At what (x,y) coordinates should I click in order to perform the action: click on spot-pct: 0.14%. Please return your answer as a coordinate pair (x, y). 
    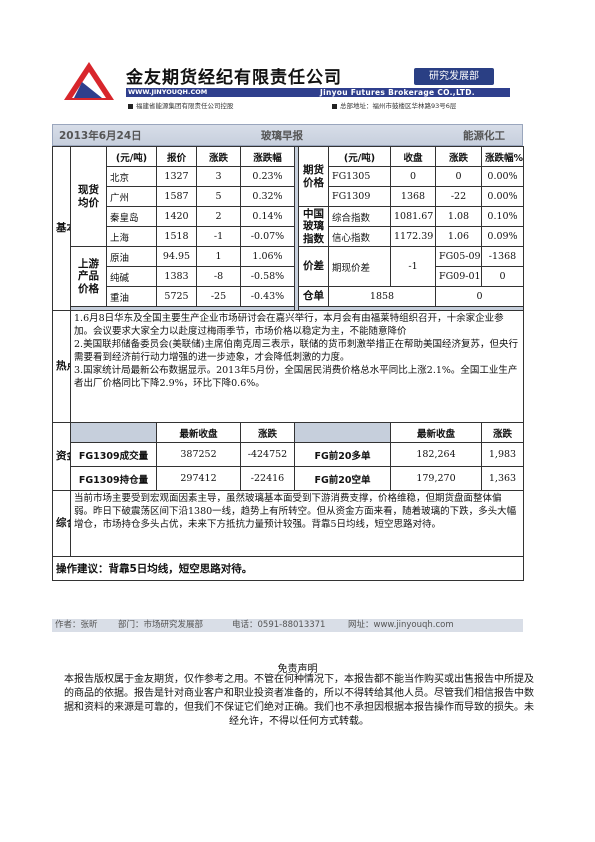
    Looking at the image, I should click on (267, 216).